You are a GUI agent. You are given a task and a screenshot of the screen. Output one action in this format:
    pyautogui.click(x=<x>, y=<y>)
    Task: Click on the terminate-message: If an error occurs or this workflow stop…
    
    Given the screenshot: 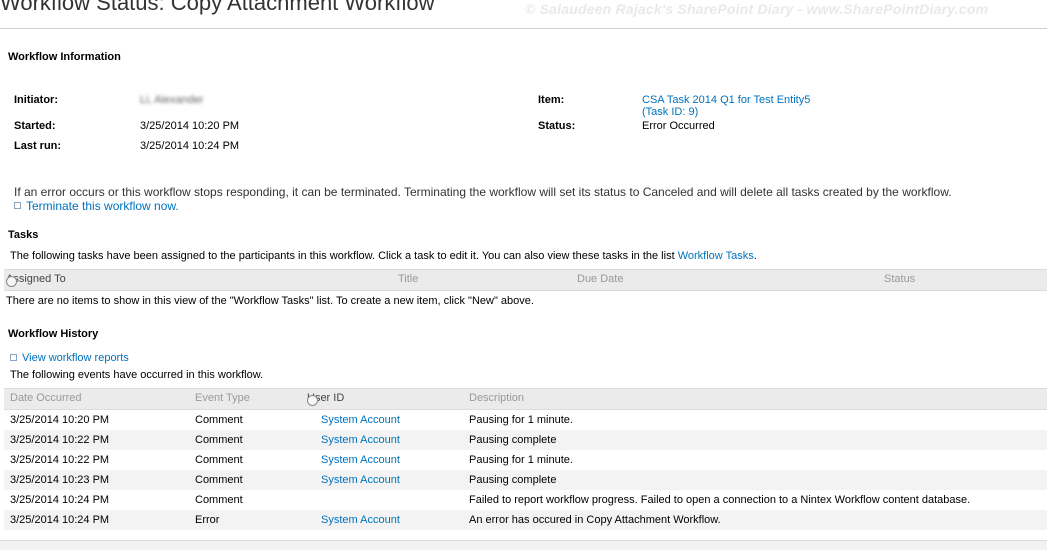 What is the action you would take?
    pyautogui.click(x=483, y=192)
    